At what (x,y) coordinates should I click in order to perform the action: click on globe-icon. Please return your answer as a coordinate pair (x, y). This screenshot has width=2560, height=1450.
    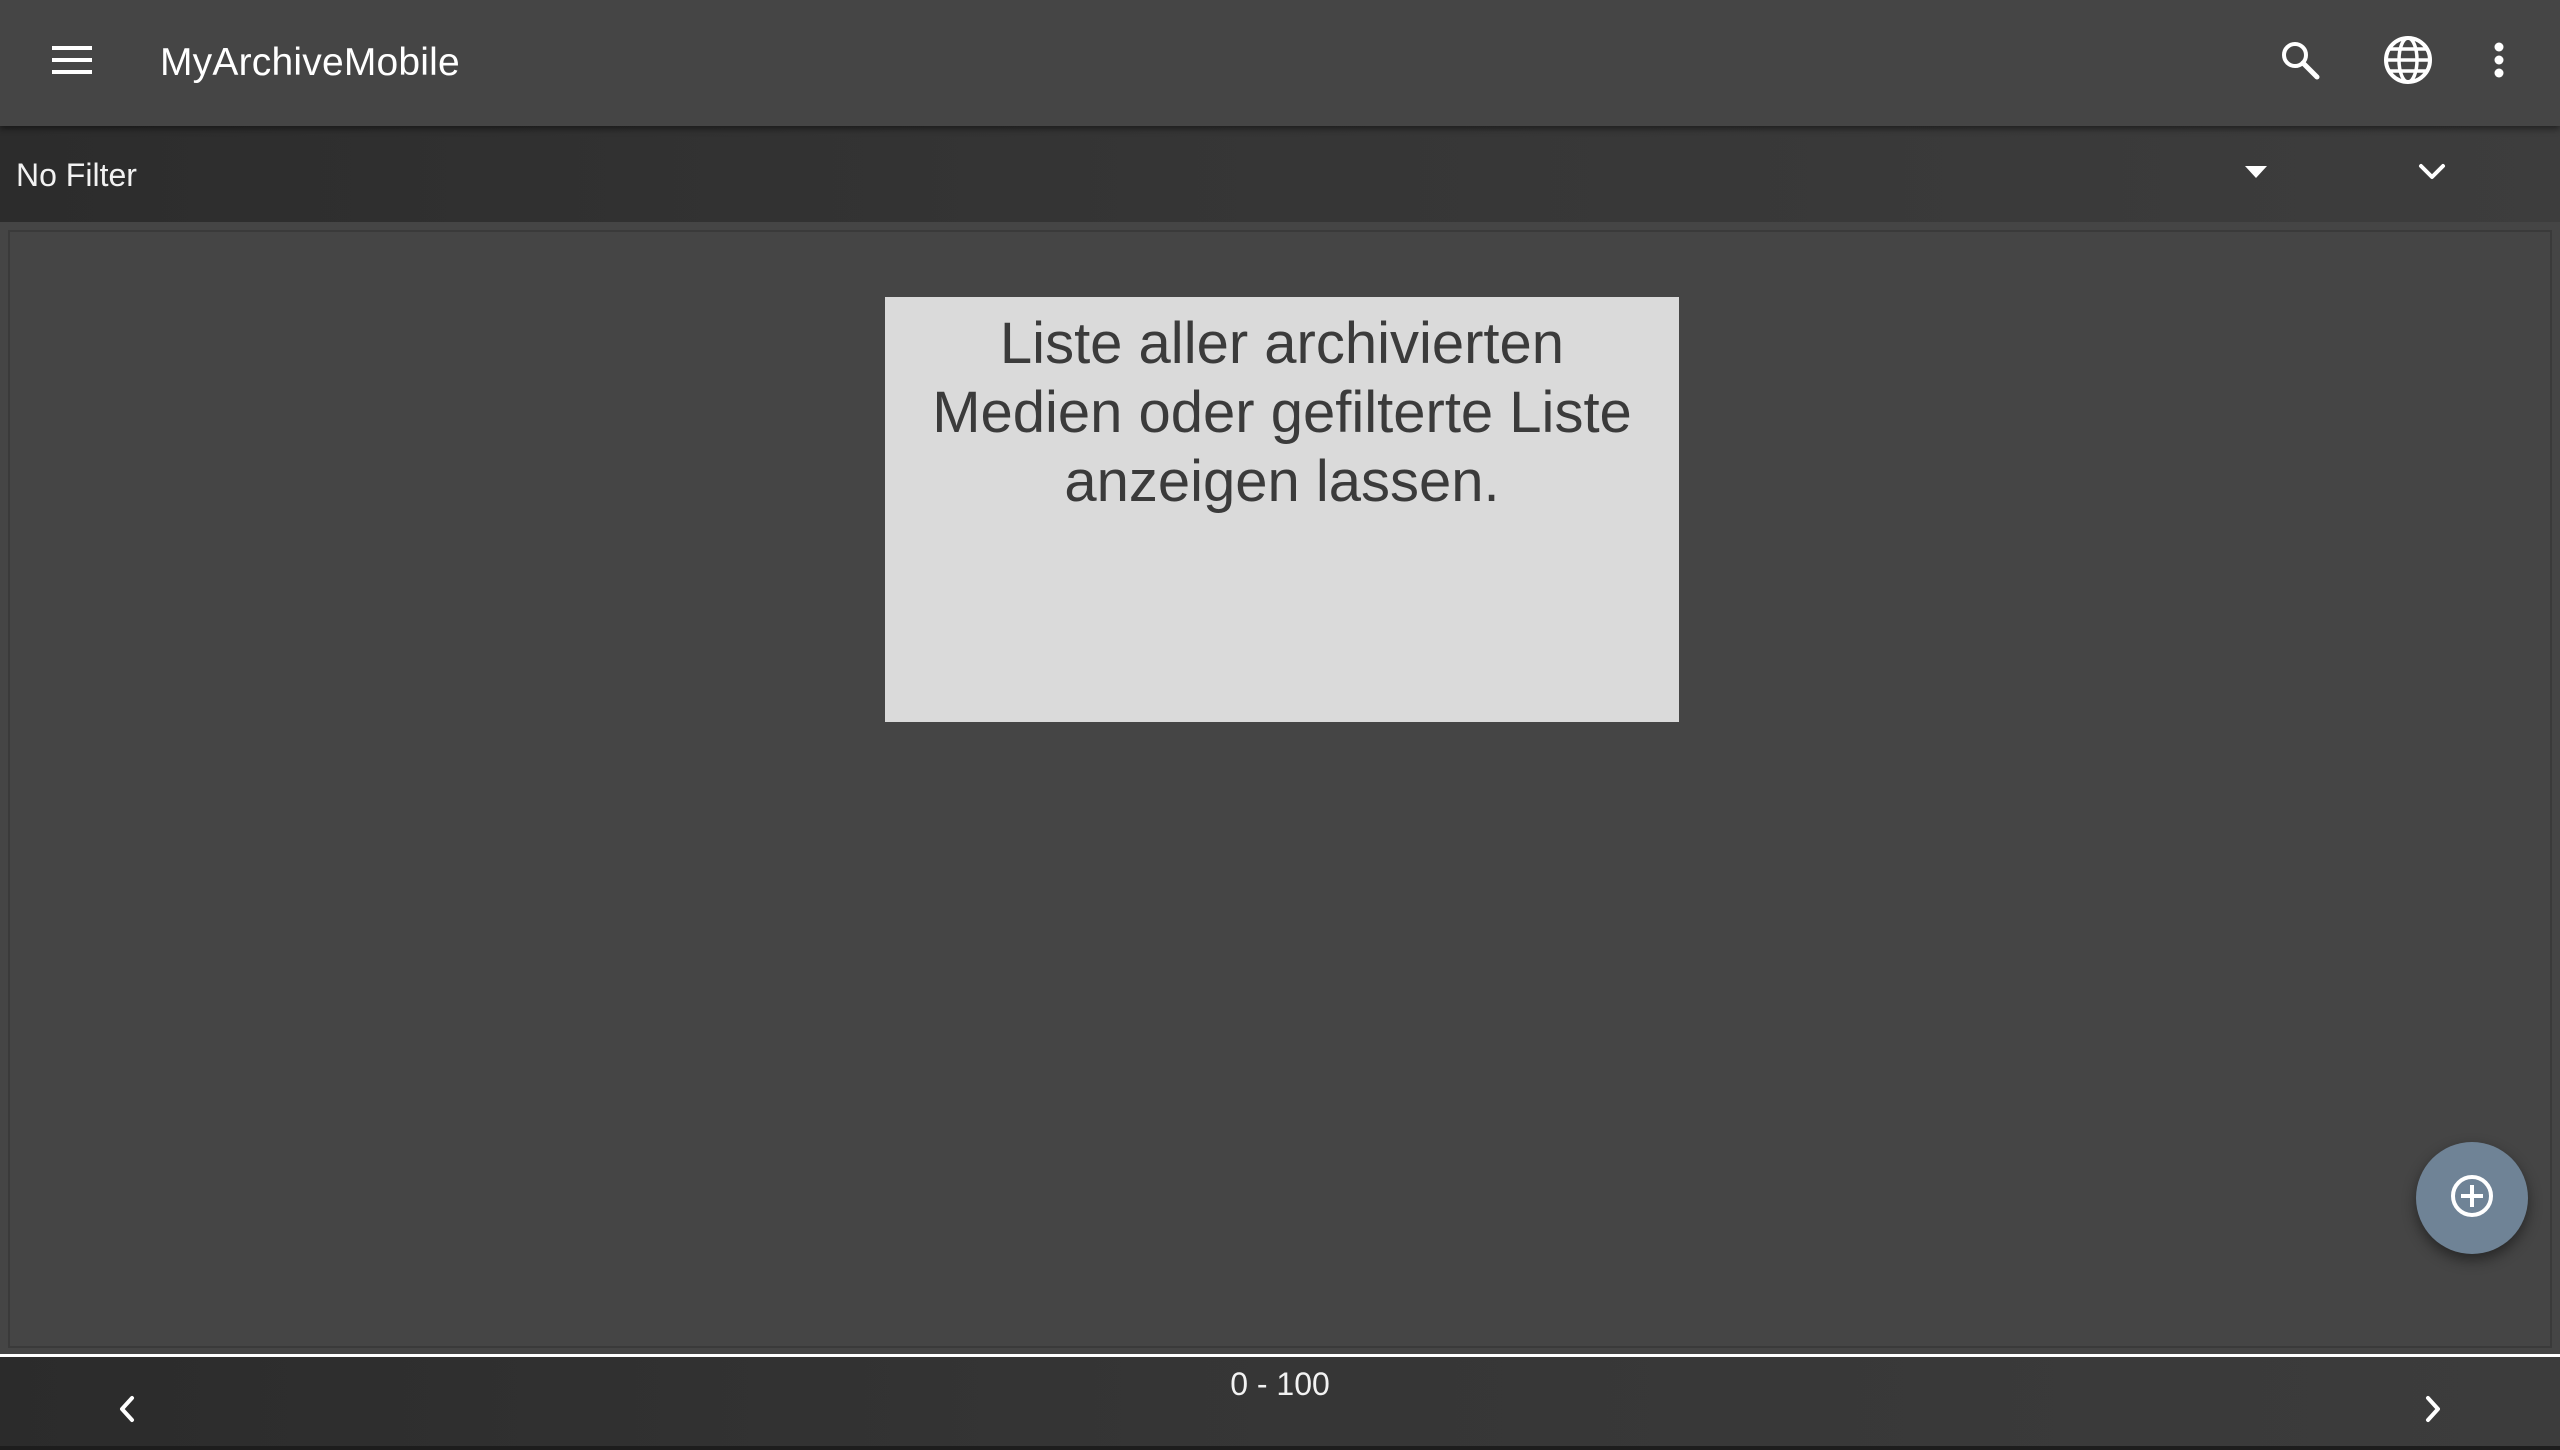
    Looking at the image, I should click on (2408, 62).